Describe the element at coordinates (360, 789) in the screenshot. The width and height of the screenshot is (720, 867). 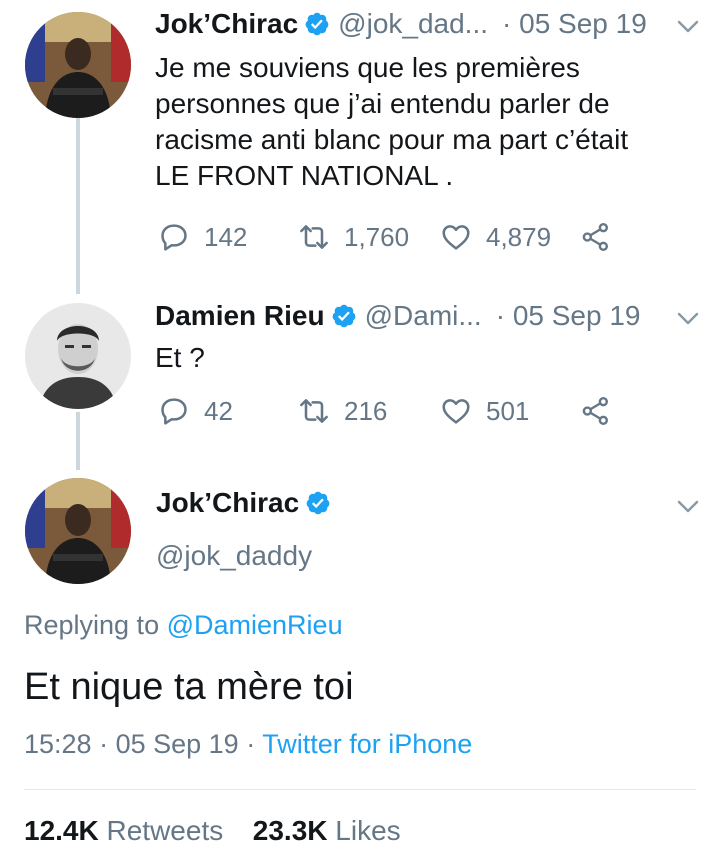
I see `divider` at that location.